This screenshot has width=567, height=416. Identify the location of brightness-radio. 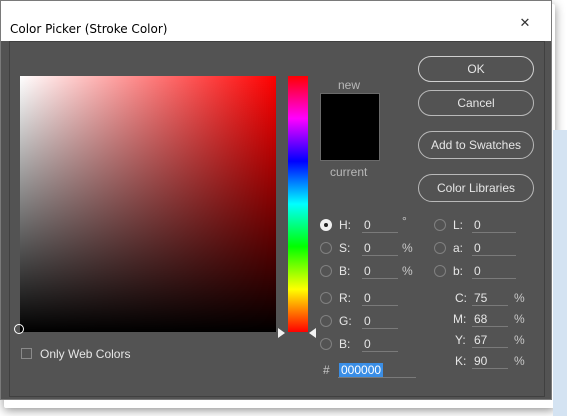
(326, 271).